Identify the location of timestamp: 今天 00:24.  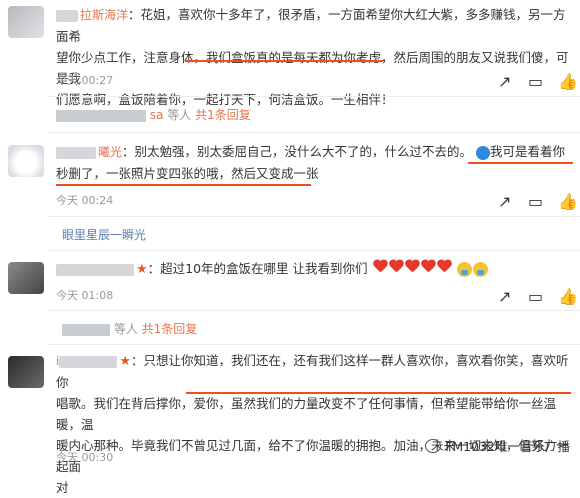
(85, 200).